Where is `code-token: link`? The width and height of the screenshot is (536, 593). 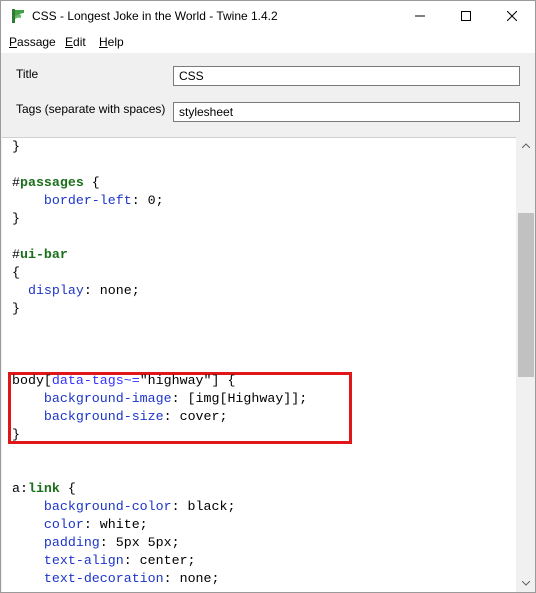 code-token: link is located at coordinates (43, 488).